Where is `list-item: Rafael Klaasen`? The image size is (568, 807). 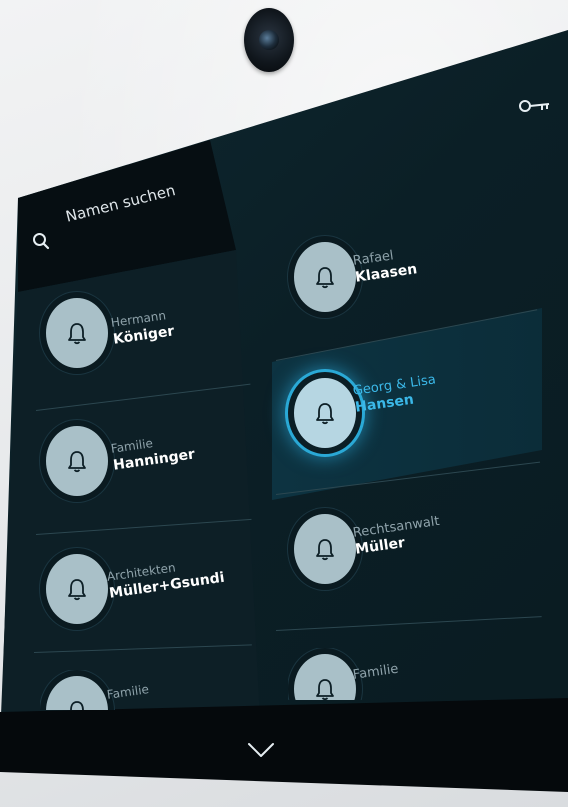 list-item: Rafael Klaasen is located at coordinates (408, 281).